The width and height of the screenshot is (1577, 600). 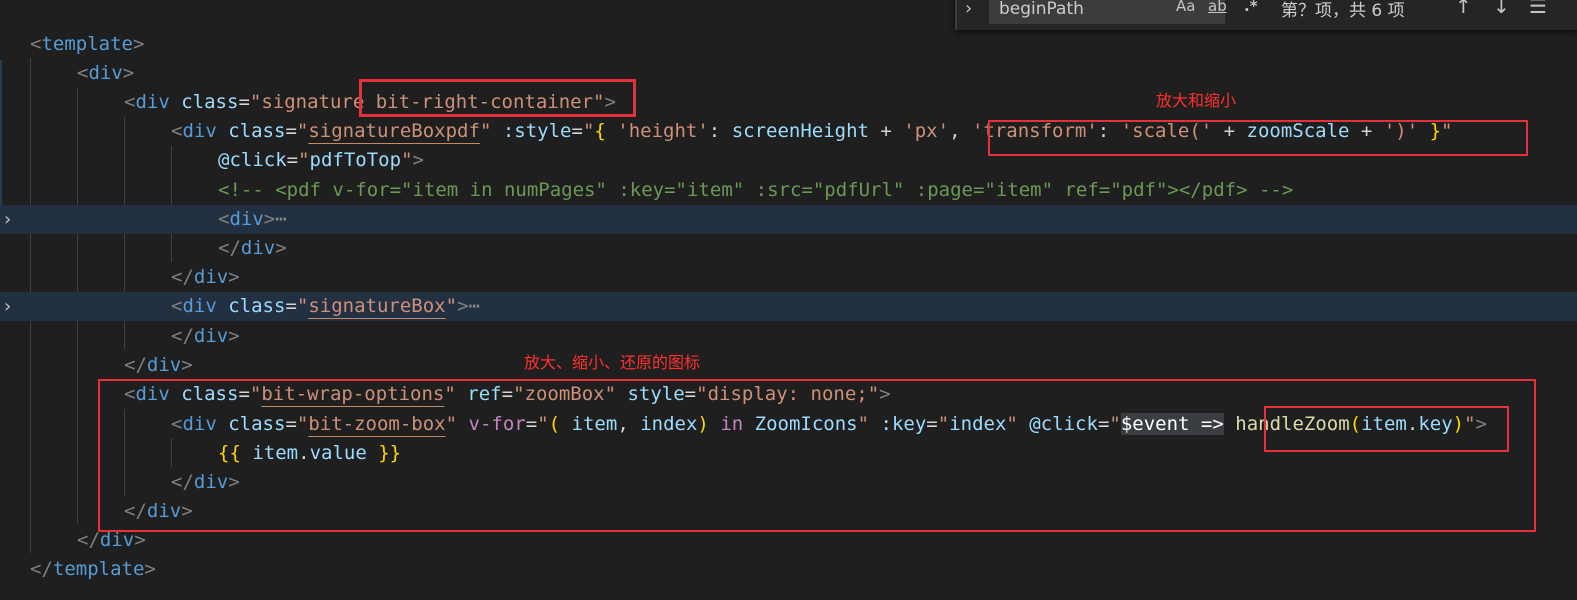 I want to click on match-count: 第？项，共 6 项, so click(x=1343, y=11).